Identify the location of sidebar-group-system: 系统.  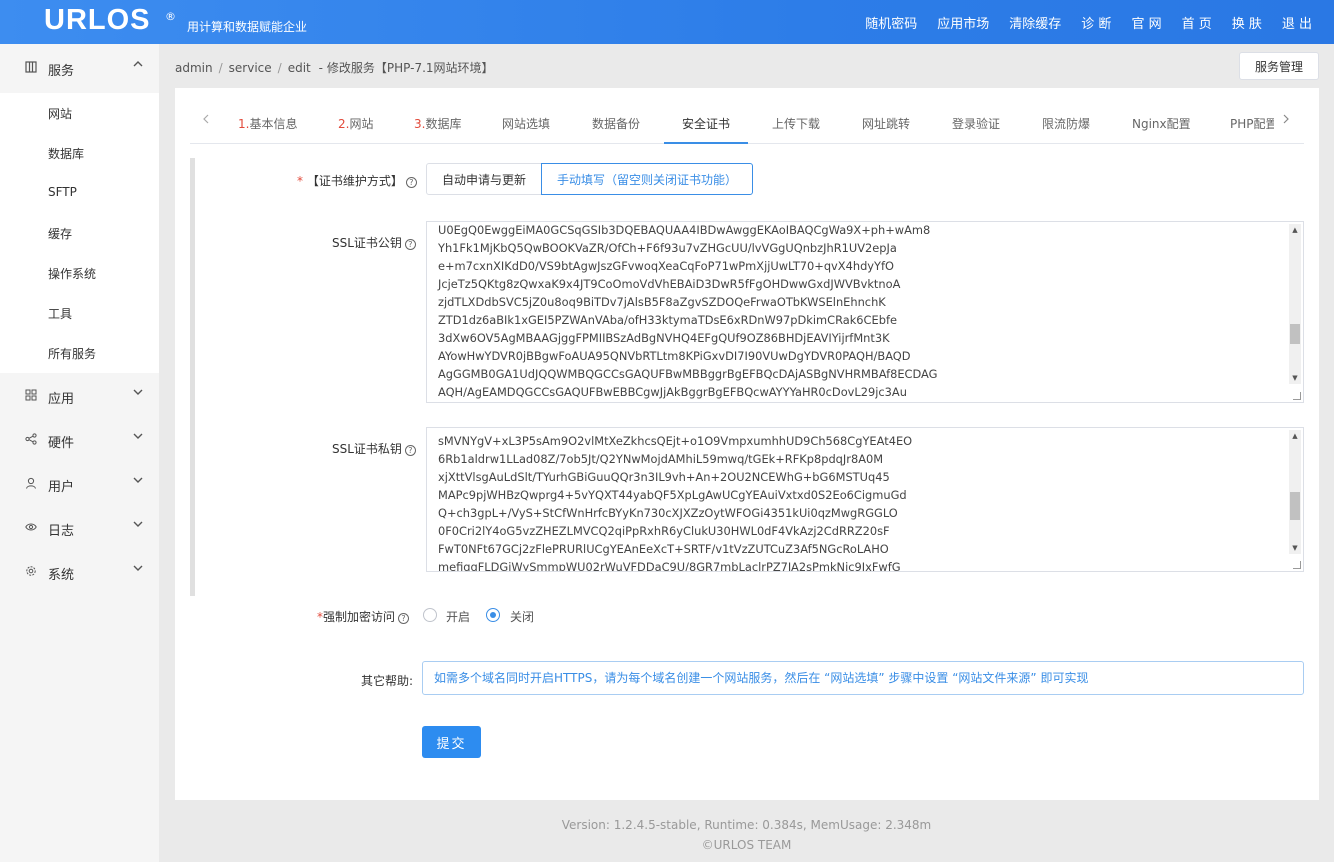
(79, 572).